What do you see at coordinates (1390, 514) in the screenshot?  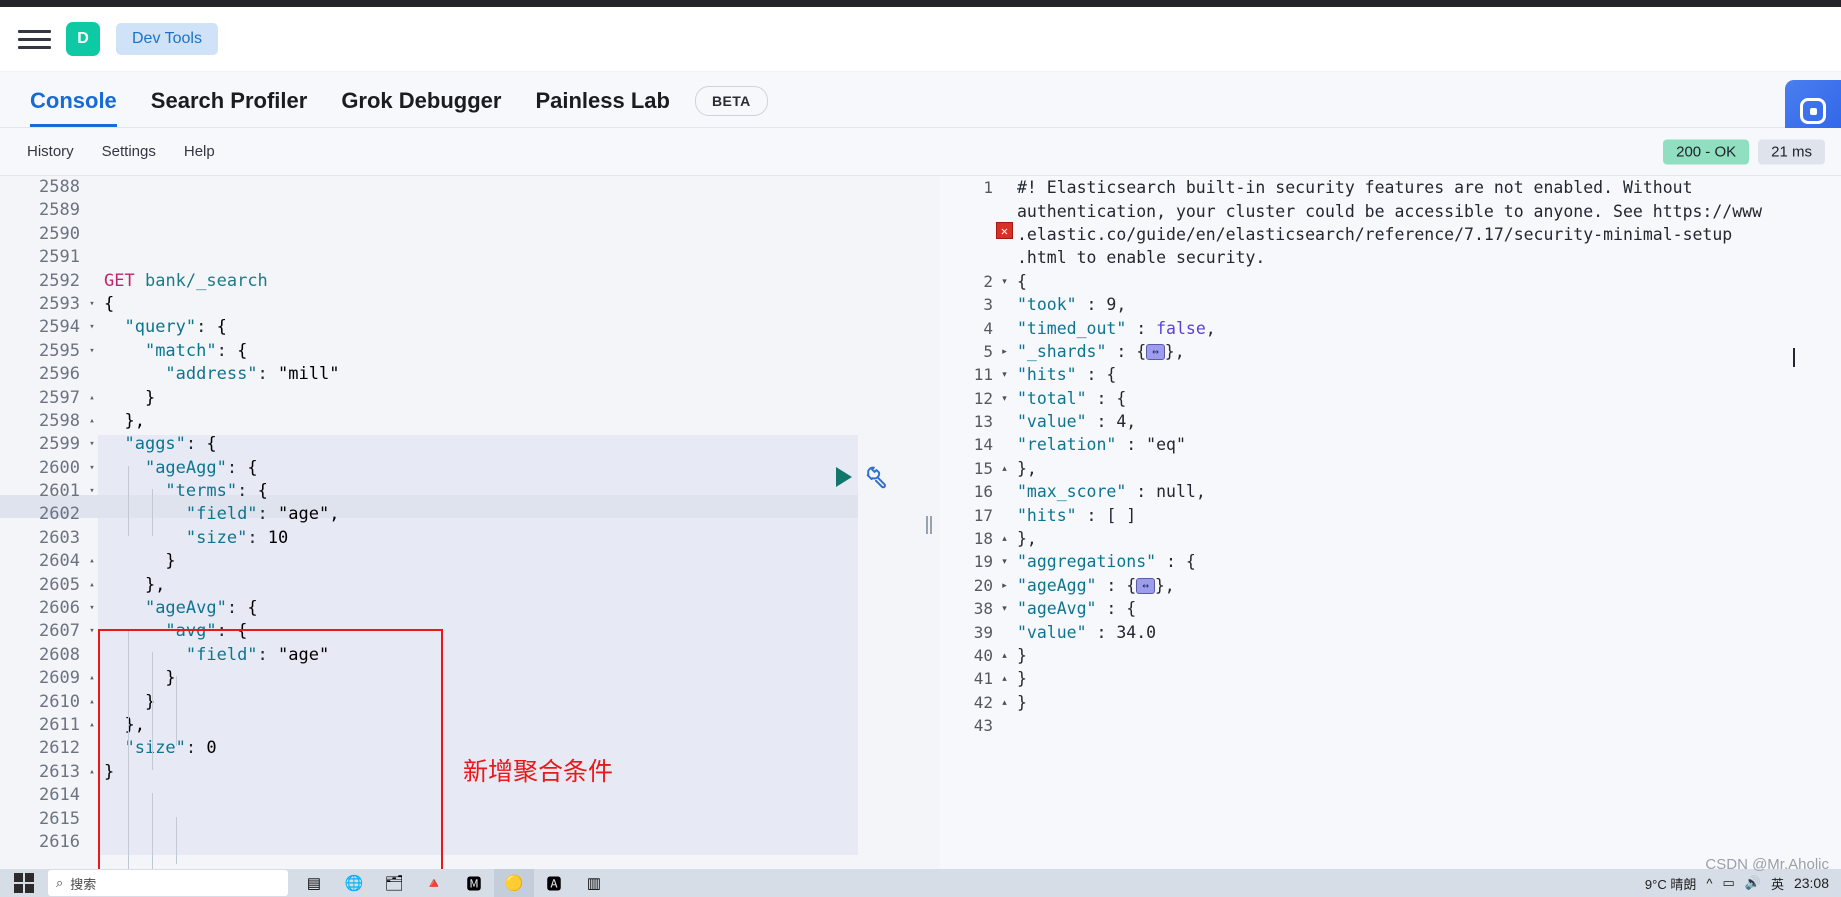 I see `output-line: 17 "hits" : [ ]` at bounding box center [1390, 514].